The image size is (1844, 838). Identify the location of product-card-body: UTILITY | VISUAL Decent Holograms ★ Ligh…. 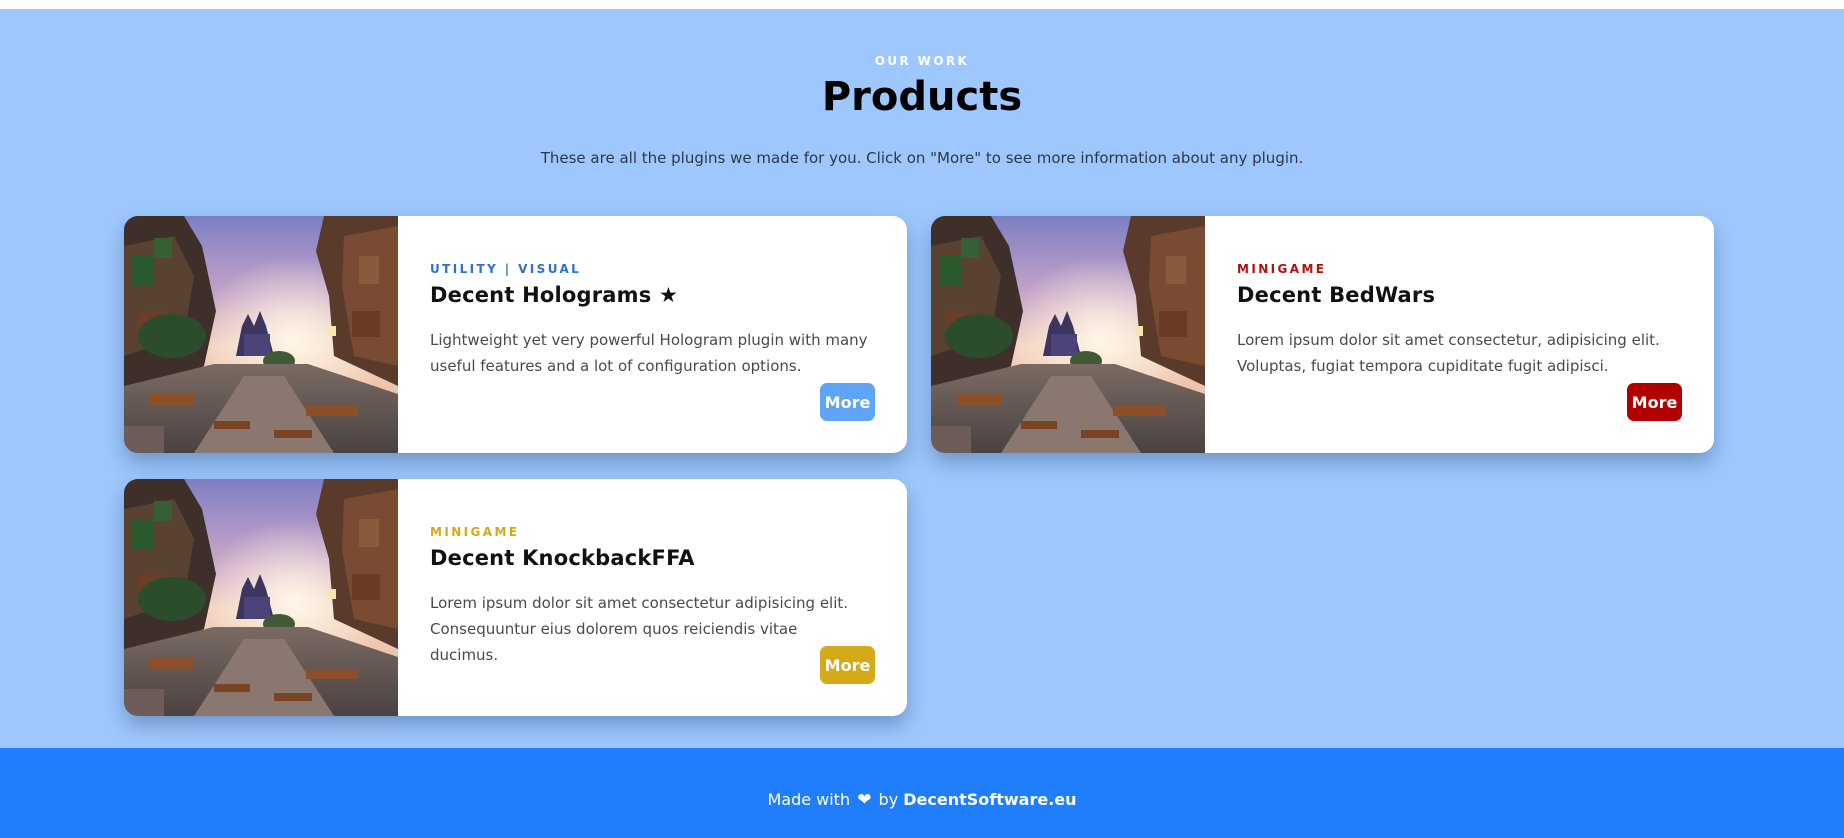
(652, 334).